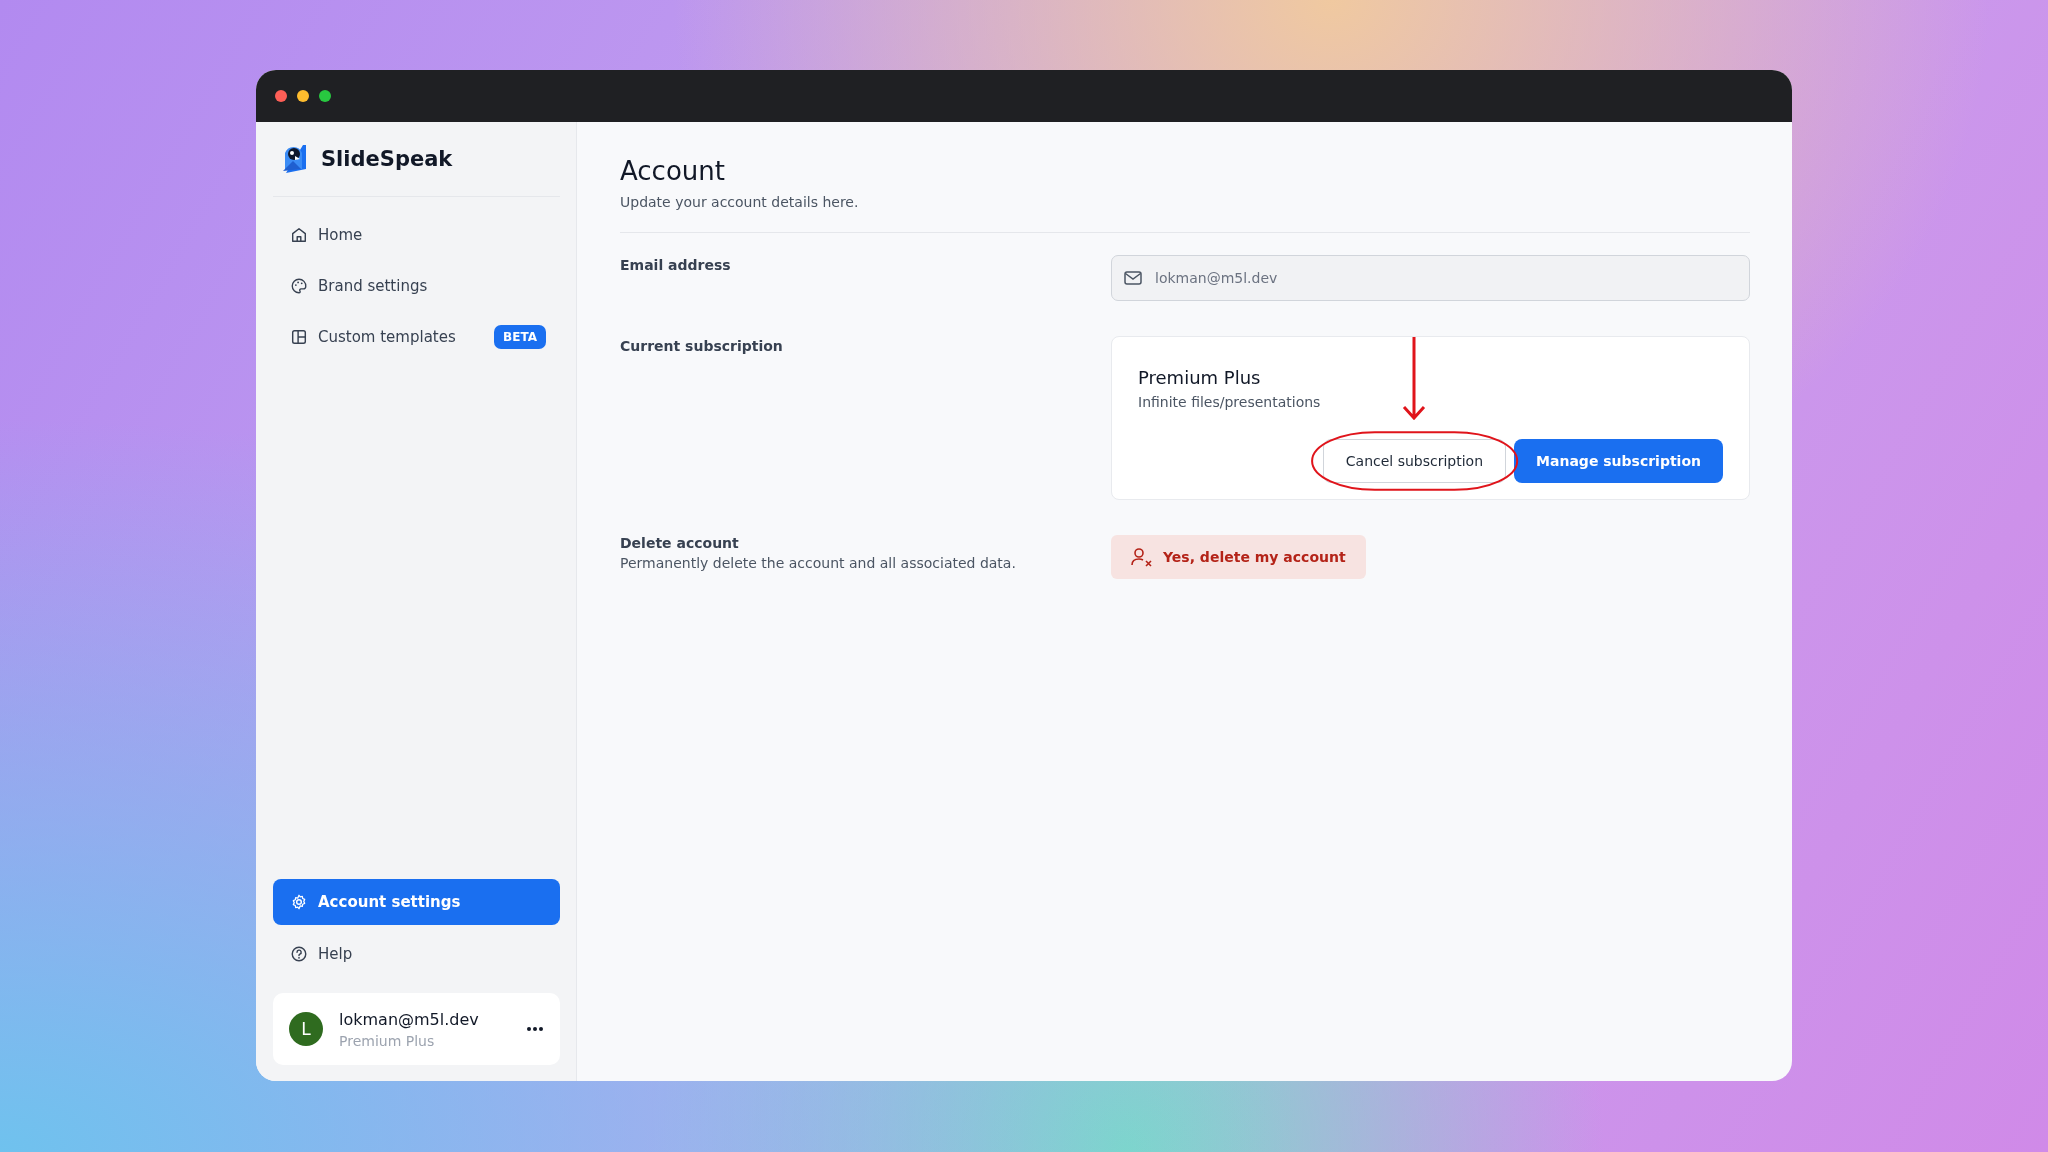 The width and height of the screenshot is (2048, 1152). What do you see at coordinates (299, 902) in the screenshot?
I see `settings-icon` at bounding box center [299, 902].